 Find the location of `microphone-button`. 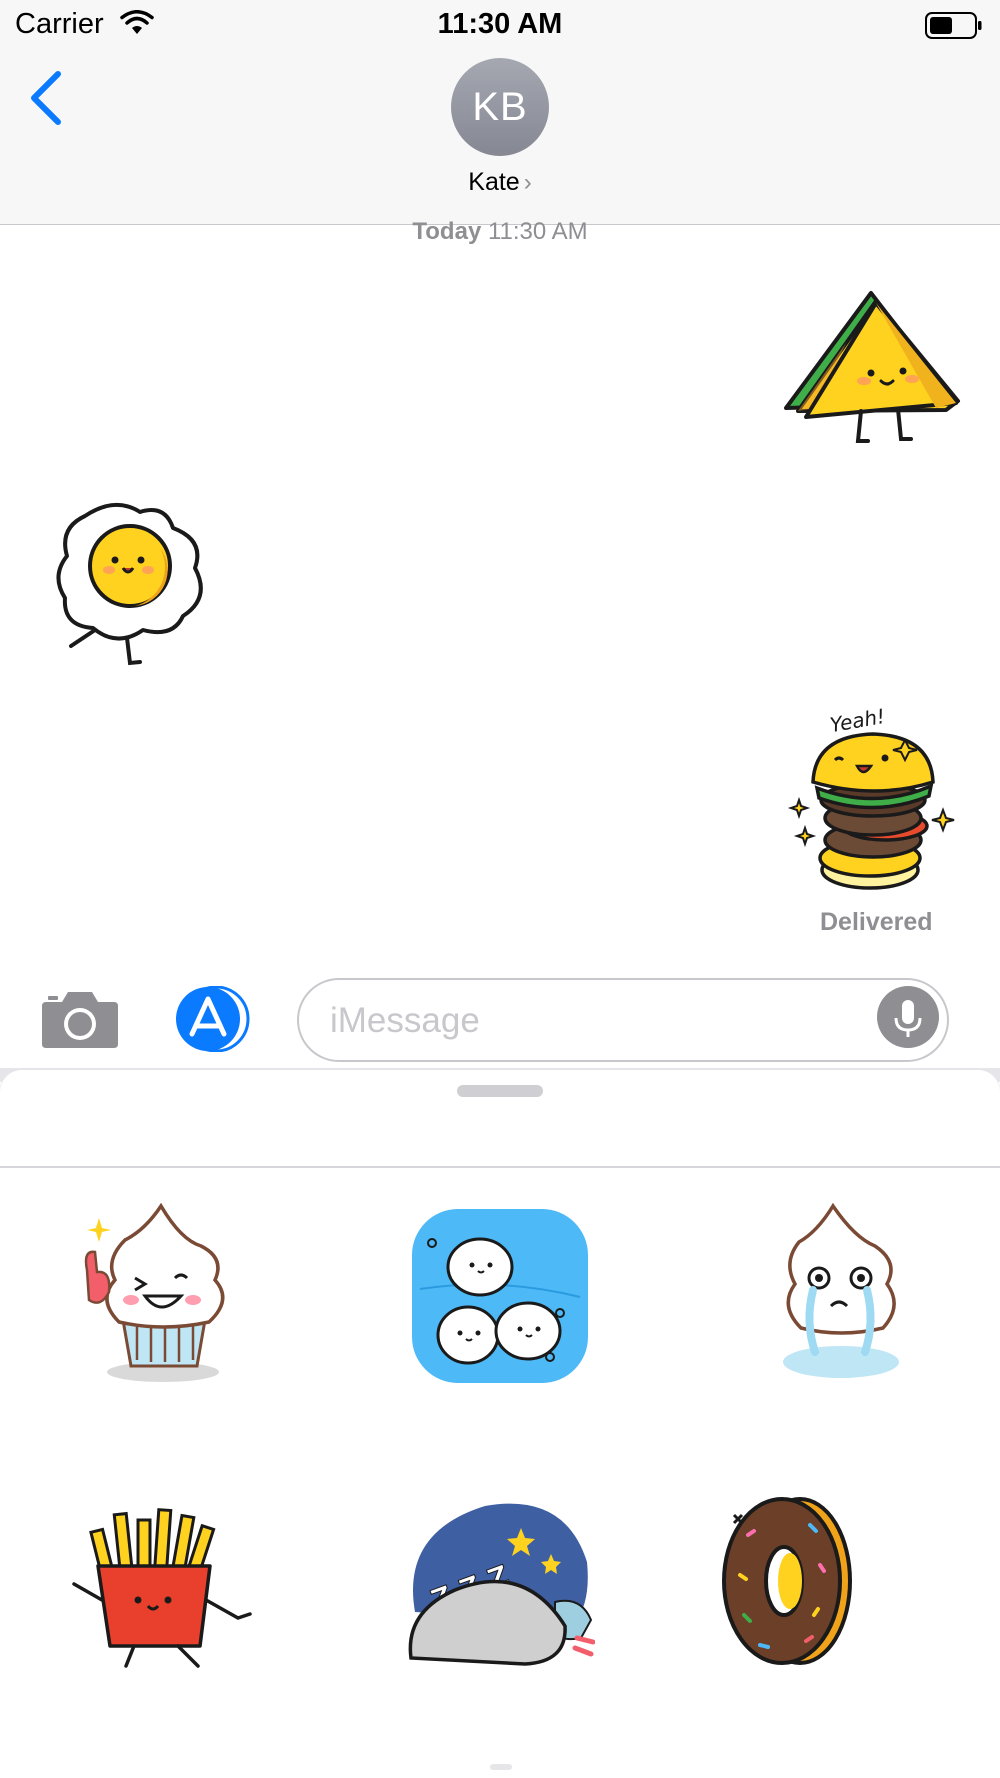

microphone-button is located at coordinates (908, 1017).